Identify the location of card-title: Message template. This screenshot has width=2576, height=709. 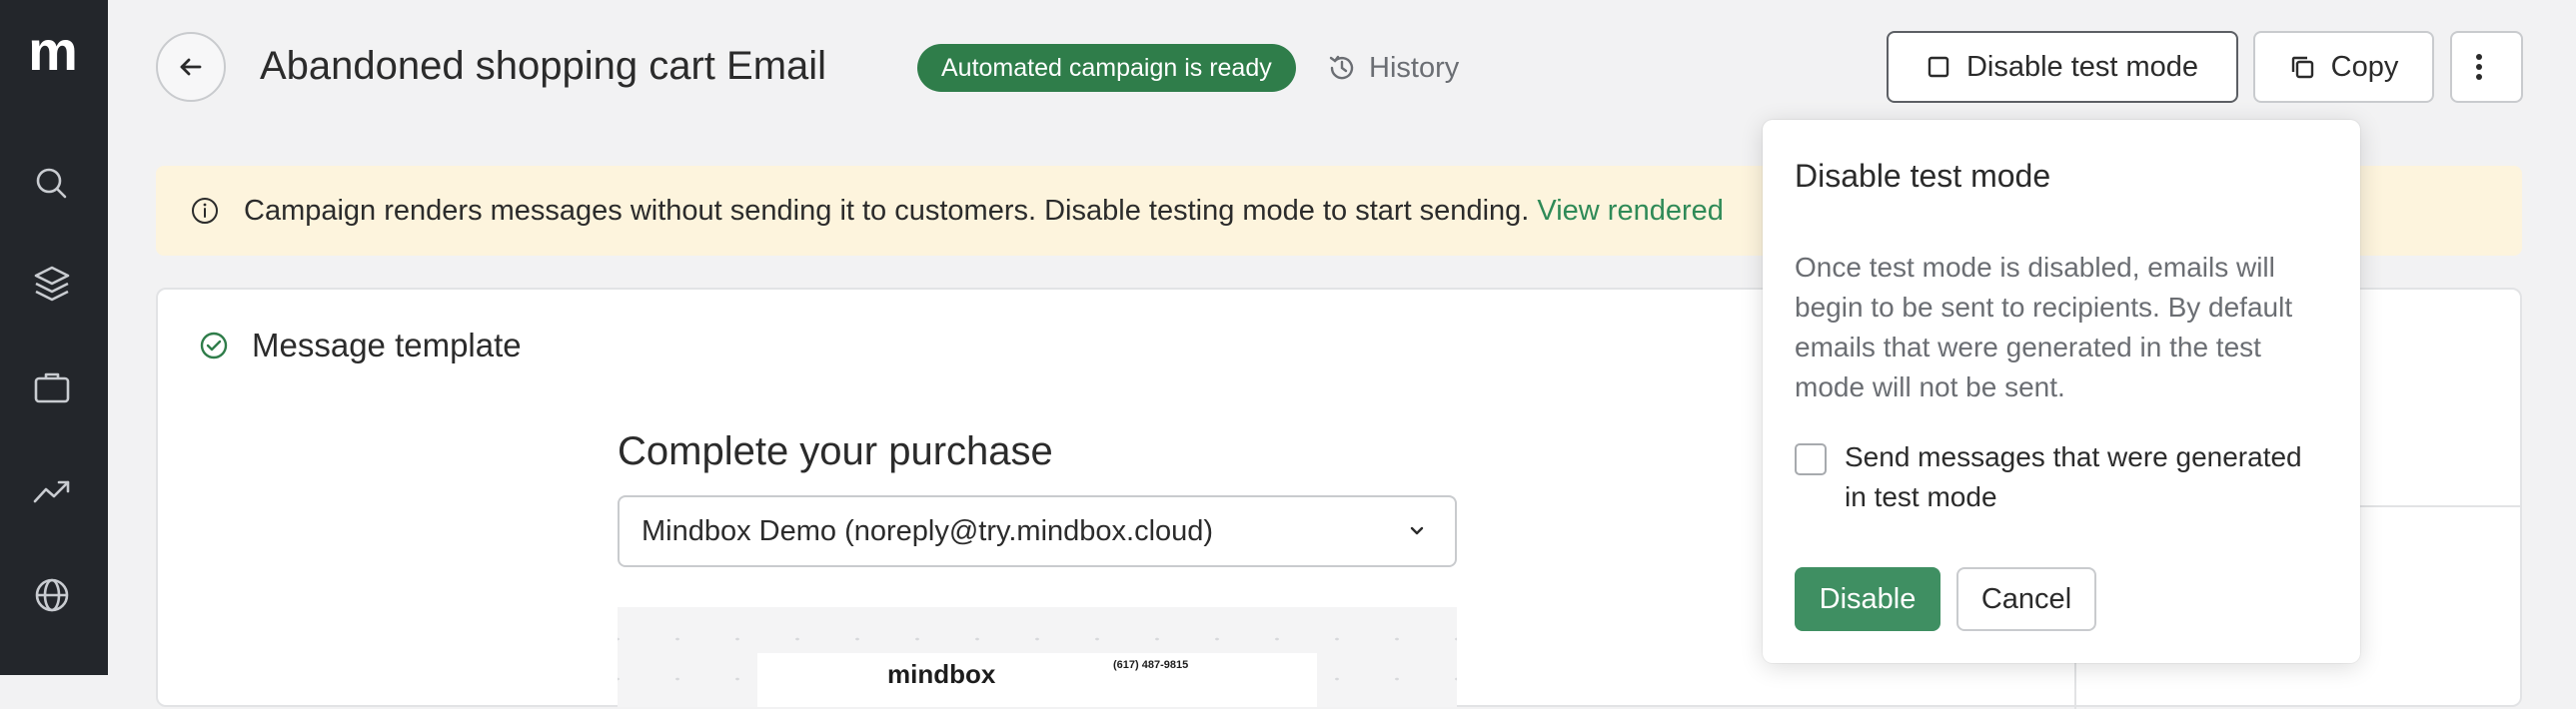
(387, 345).